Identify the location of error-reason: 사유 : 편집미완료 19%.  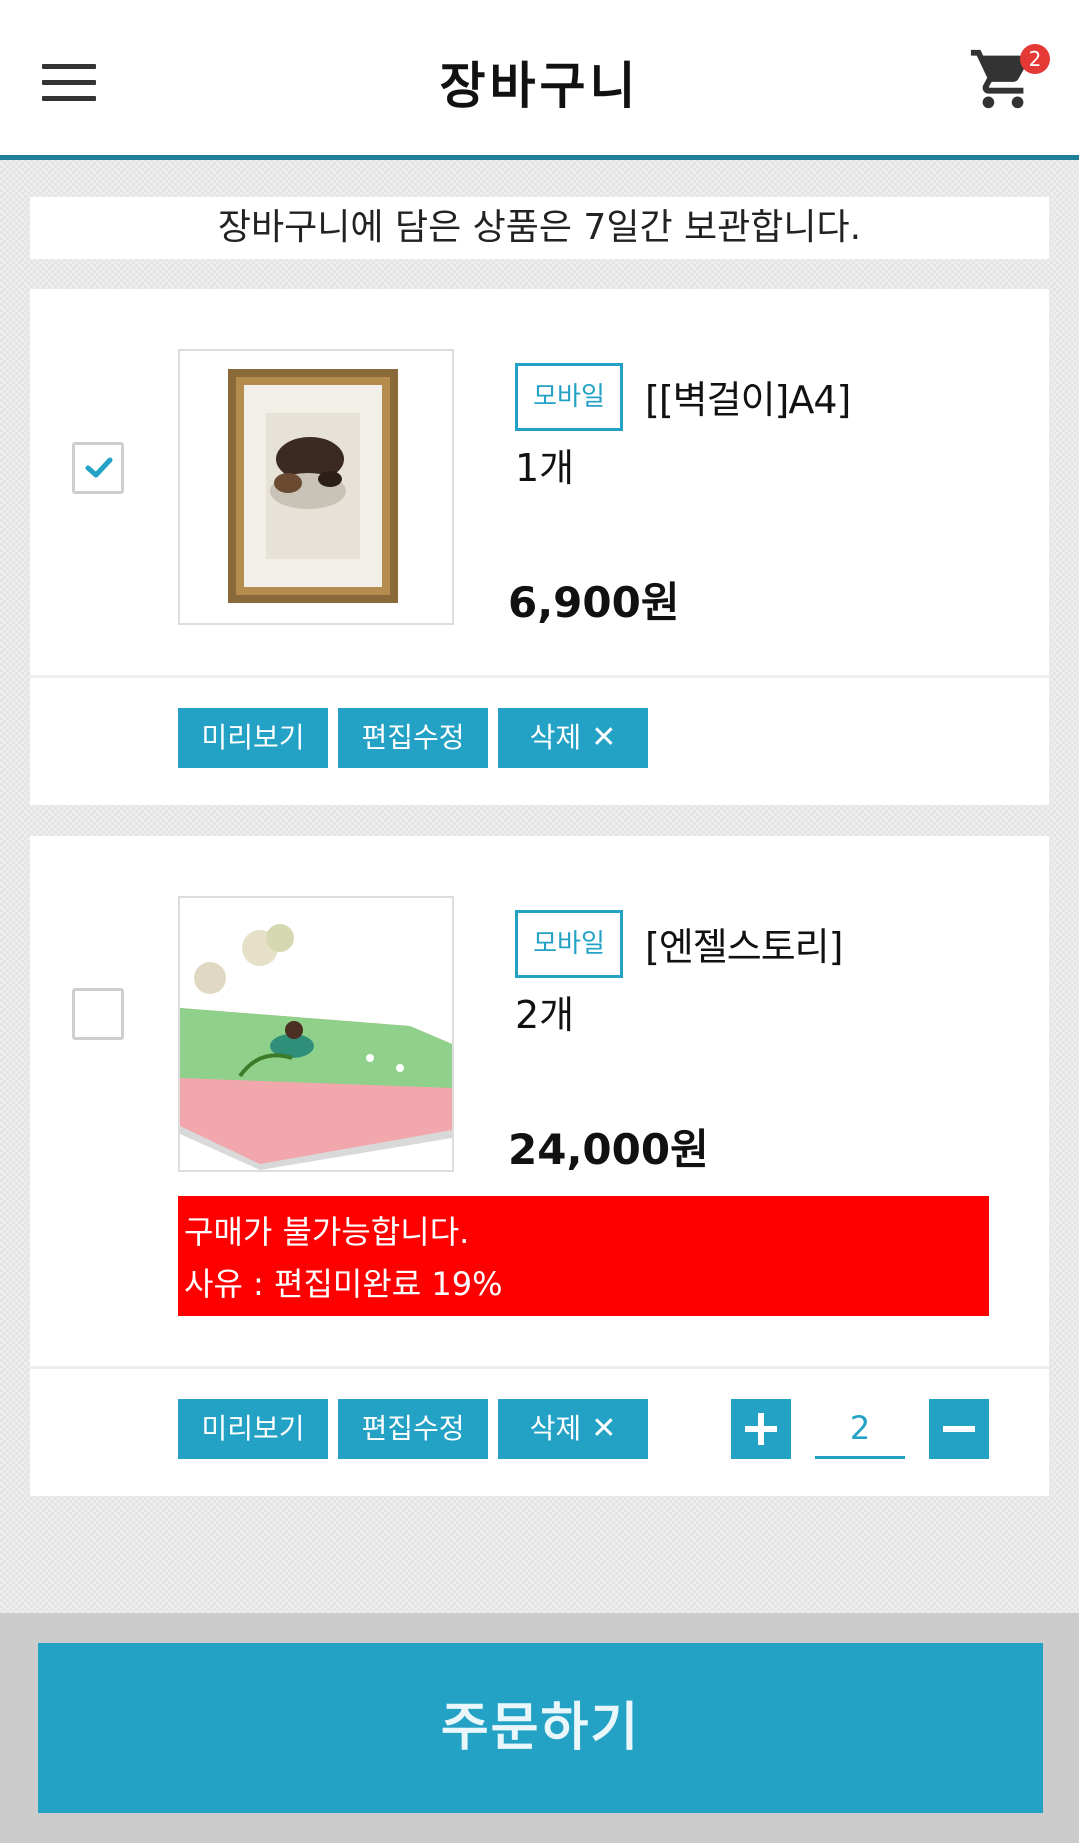
(343, 1284).